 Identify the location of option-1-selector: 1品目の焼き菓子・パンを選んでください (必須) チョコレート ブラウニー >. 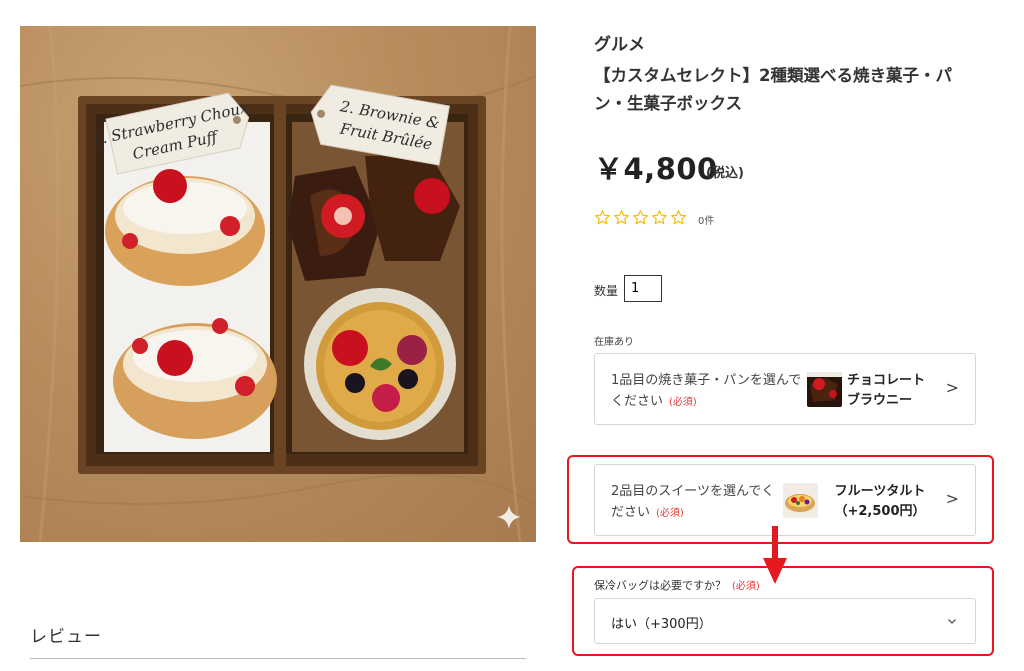
(785, 389).